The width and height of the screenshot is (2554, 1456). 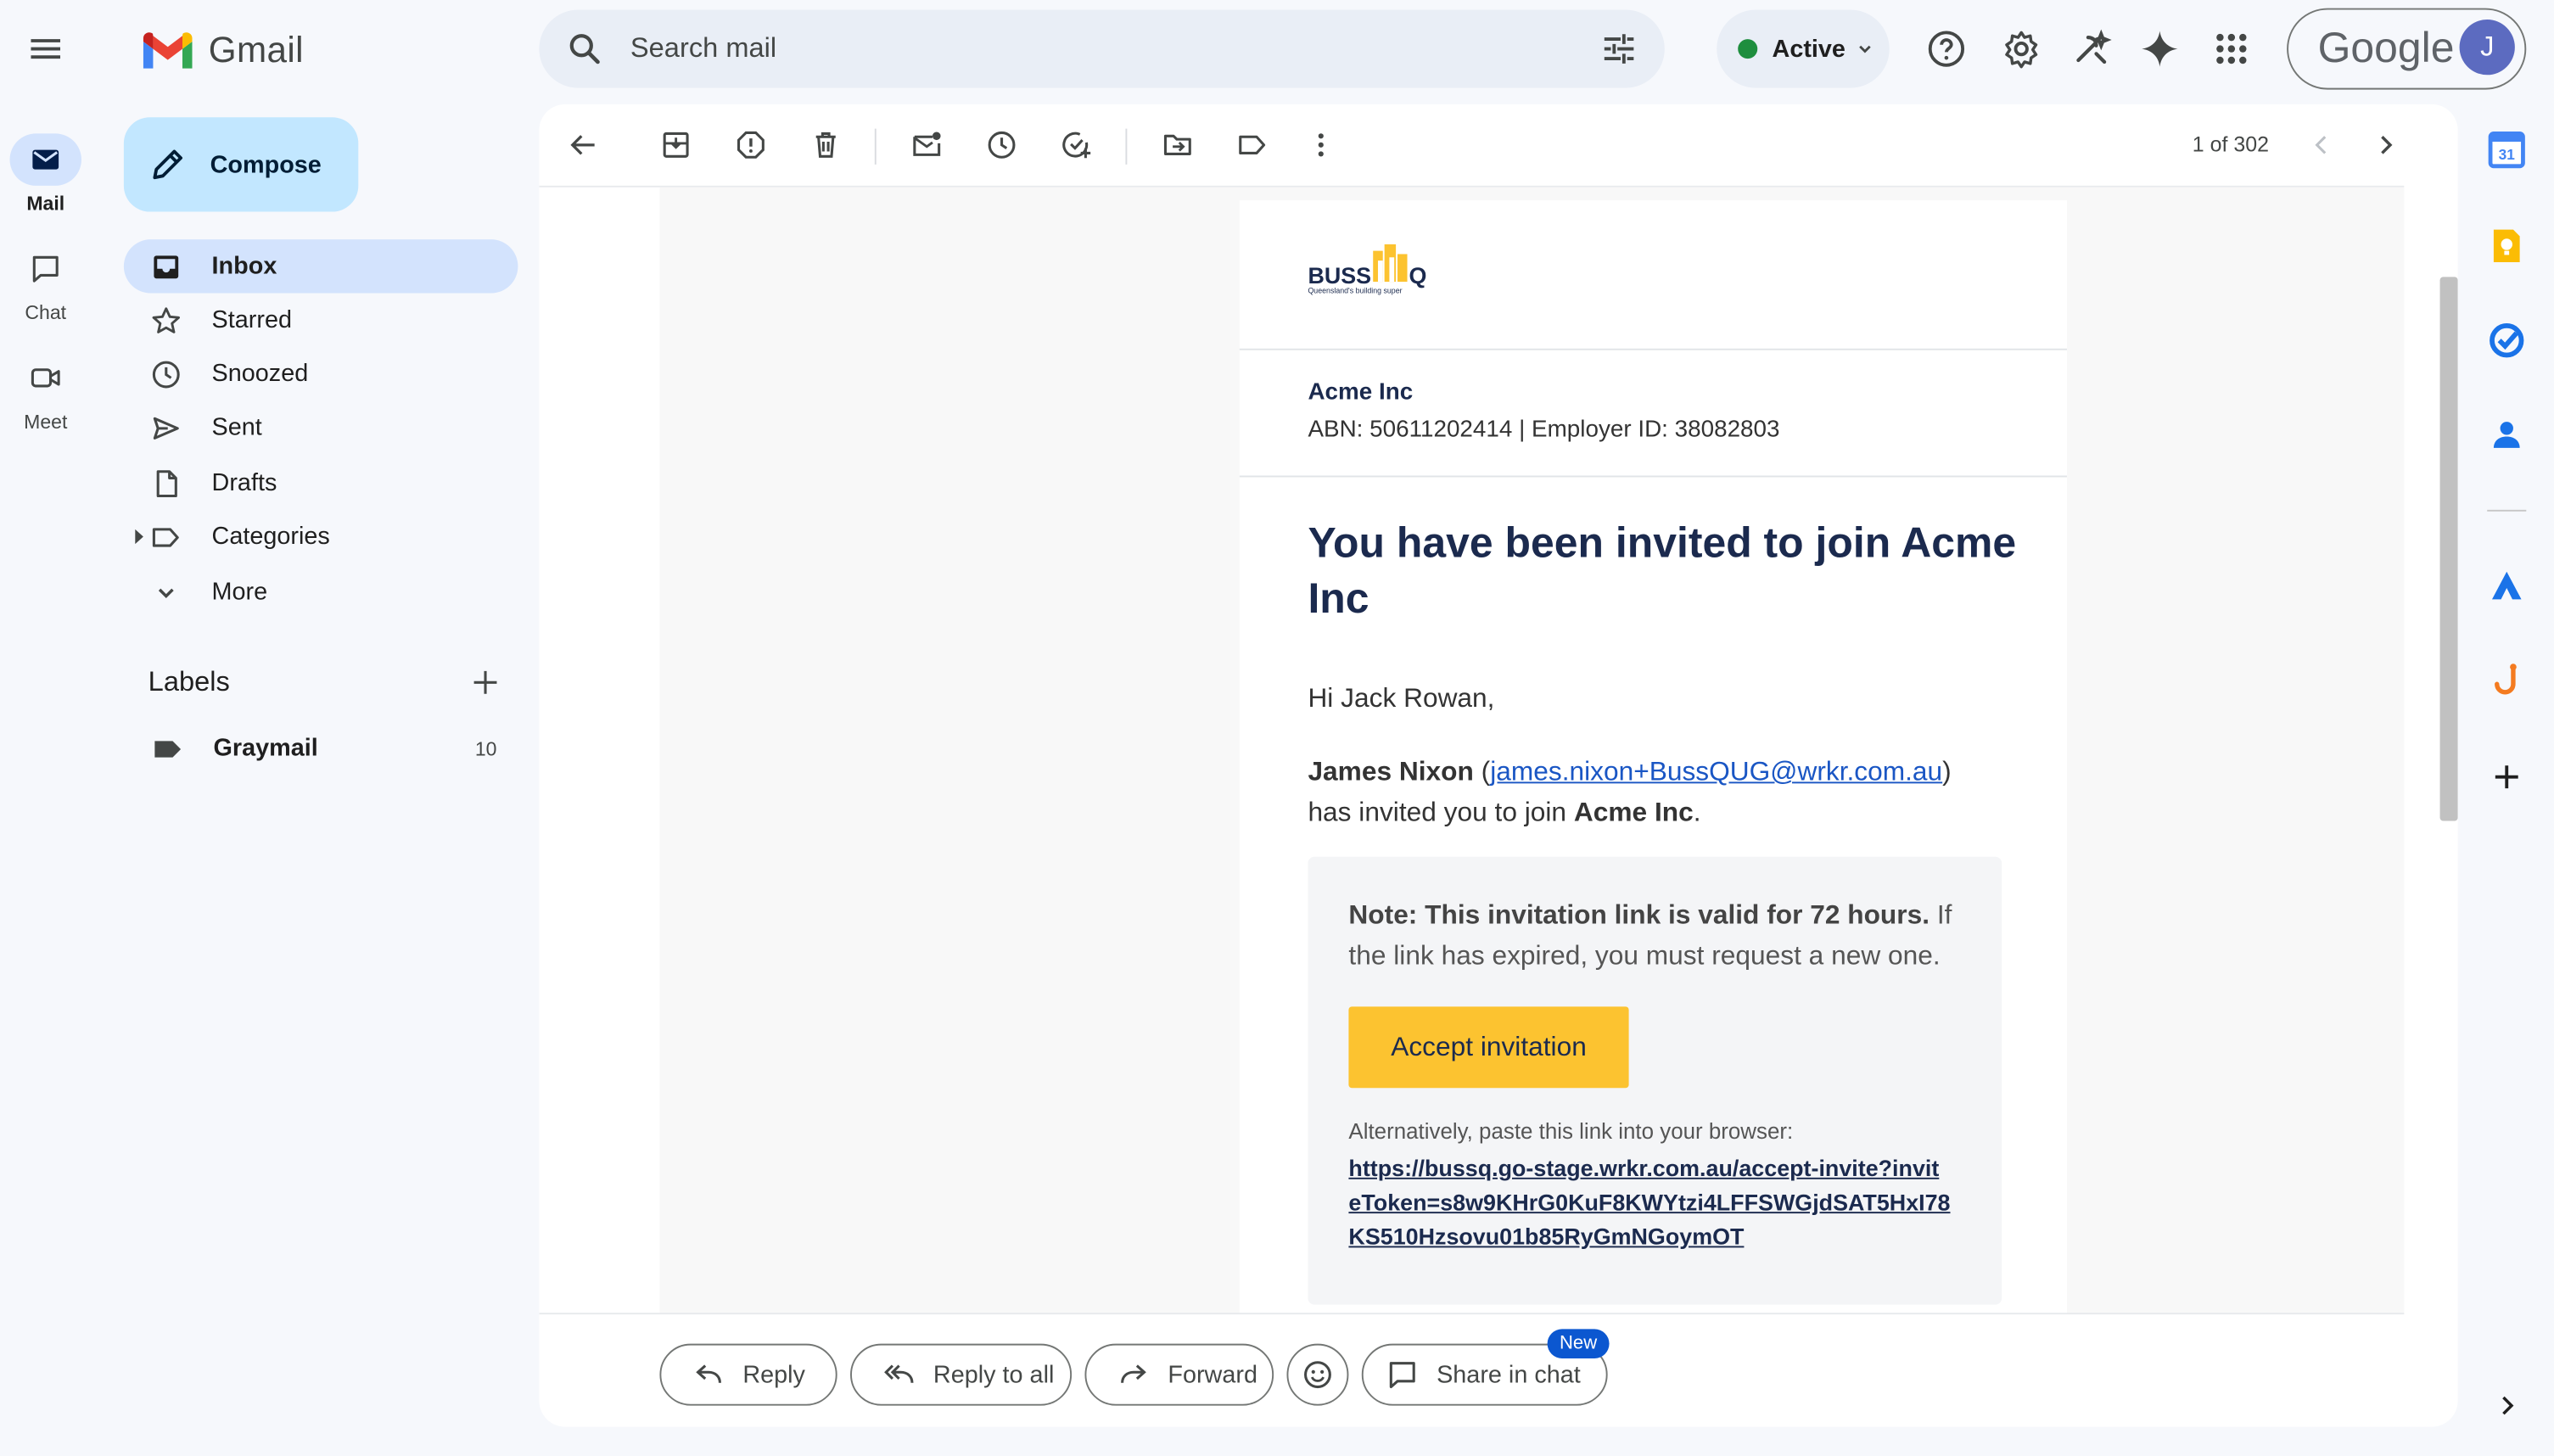 I want to click on share-label: Share in chat, so click(x=1509, y=1375).